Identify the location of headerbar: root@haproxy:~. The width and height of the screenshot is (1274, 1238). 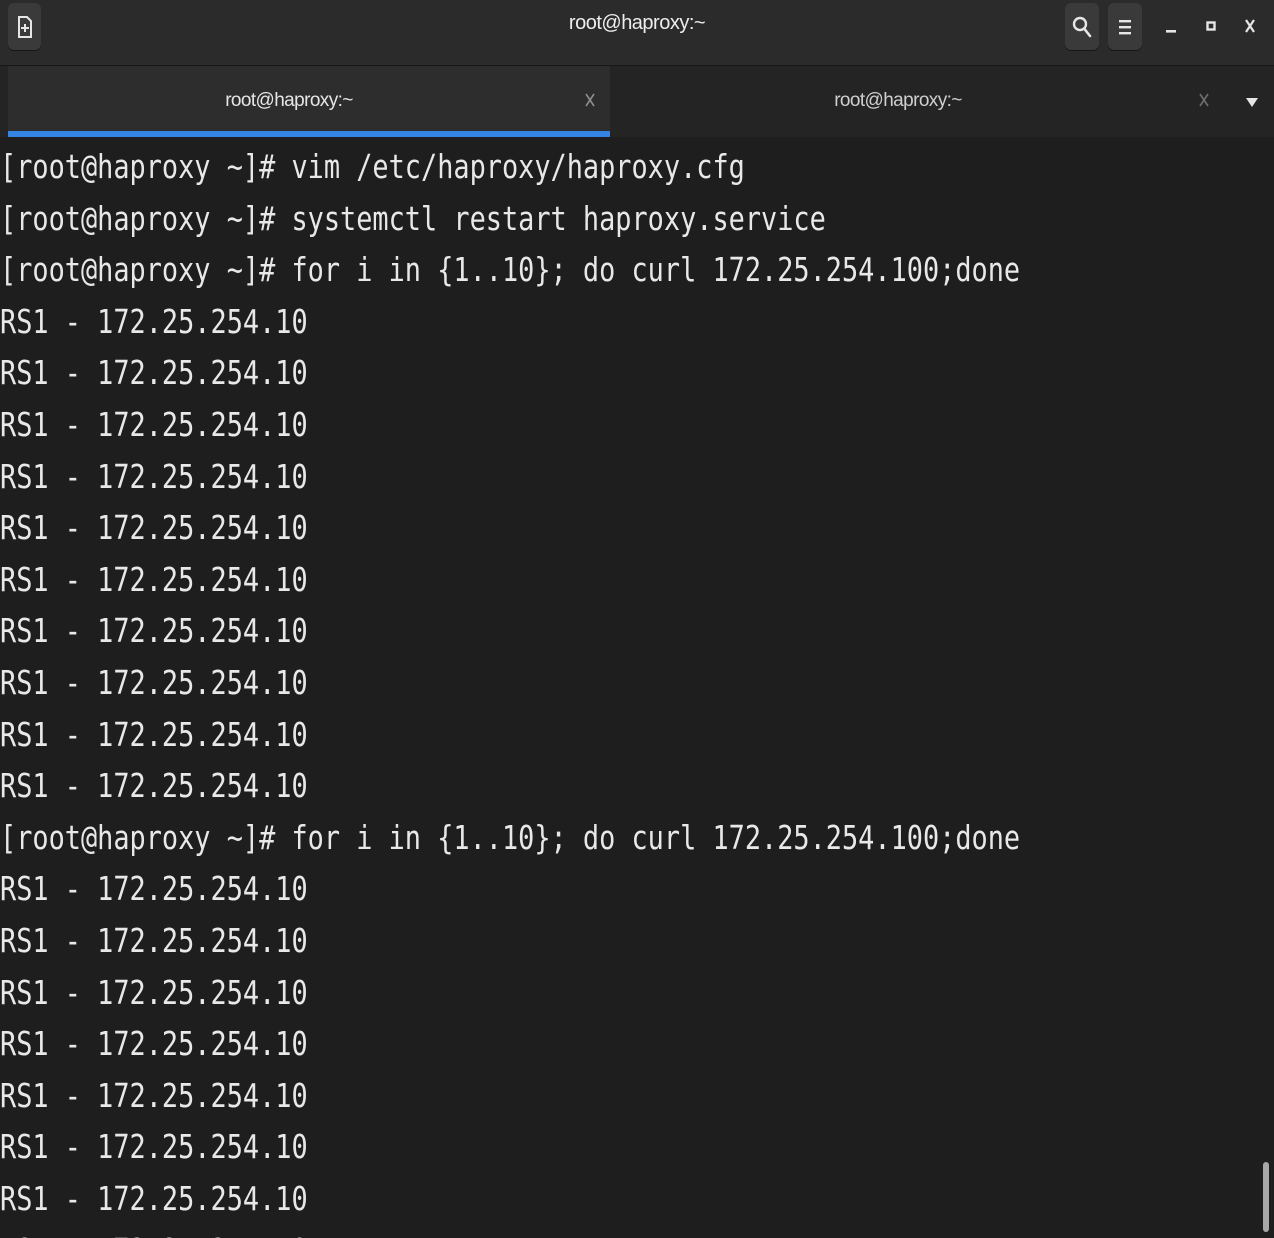
(637, 33).